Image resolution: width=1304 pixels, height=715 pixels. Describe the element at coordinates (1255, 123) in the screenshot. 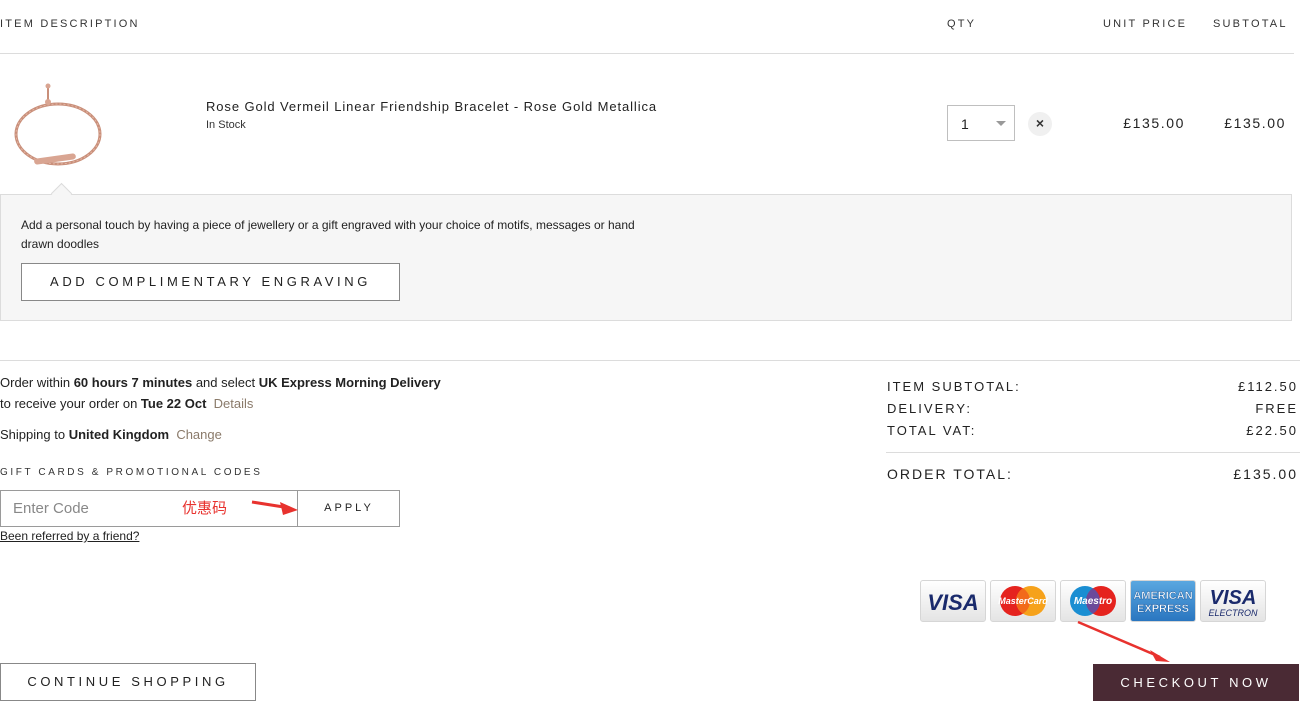

I see `line-subtotal: £135.00` at that location.